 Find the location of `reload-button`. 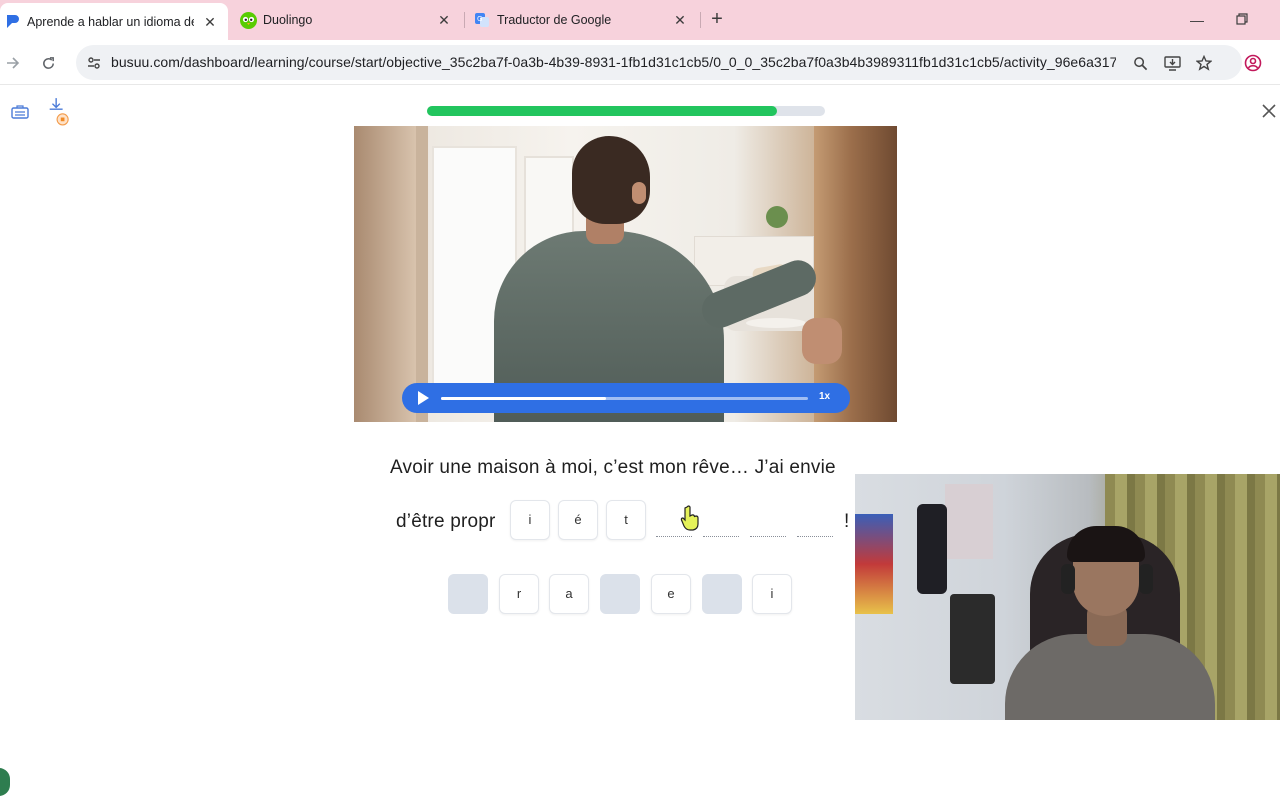

reload-button is located at coordinates (48, 63).